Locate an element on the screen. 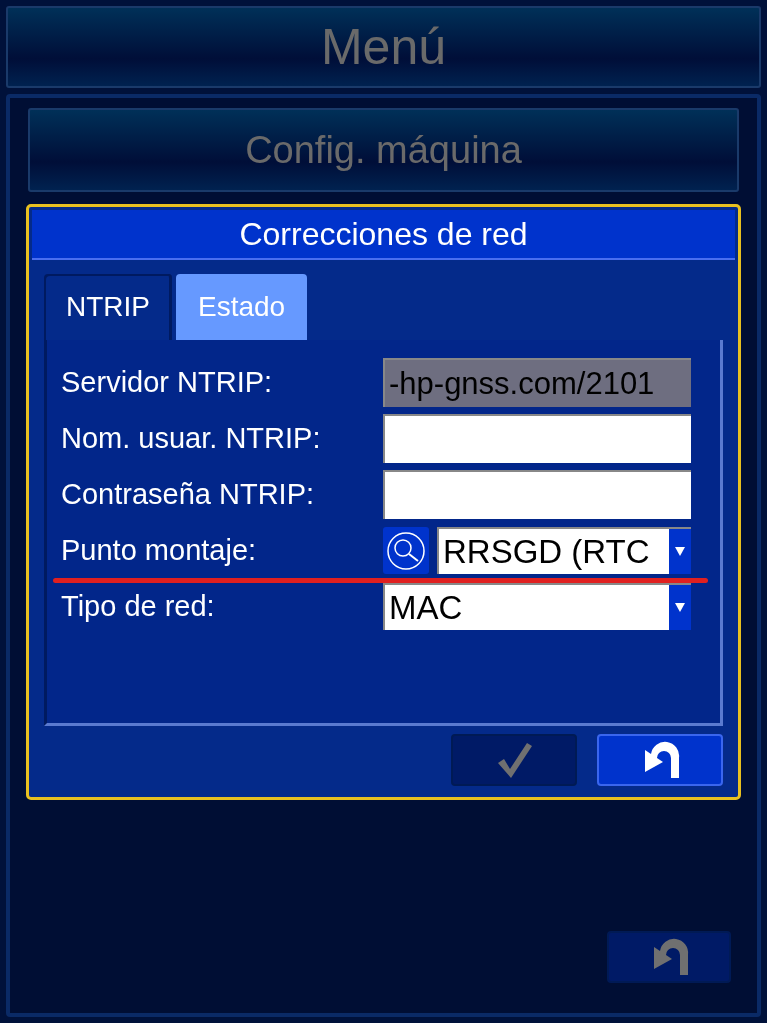 This screenshot has height=1023, width=767. checkmark-icon is located at coordinates (514, 760).